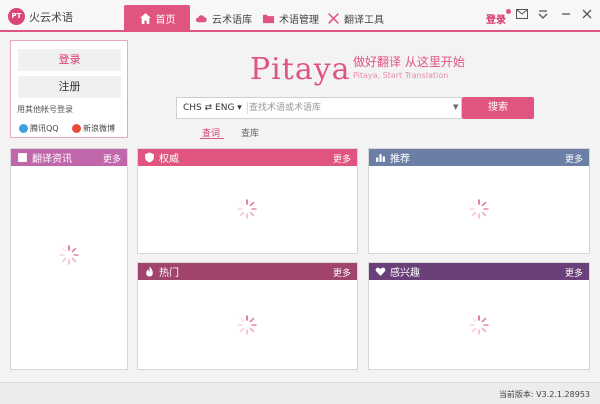 This screenshot has height=404, width=600. Describe the element at coordinates (169, 273) in the screenshot. I see `panel-title: 热门` at that location.